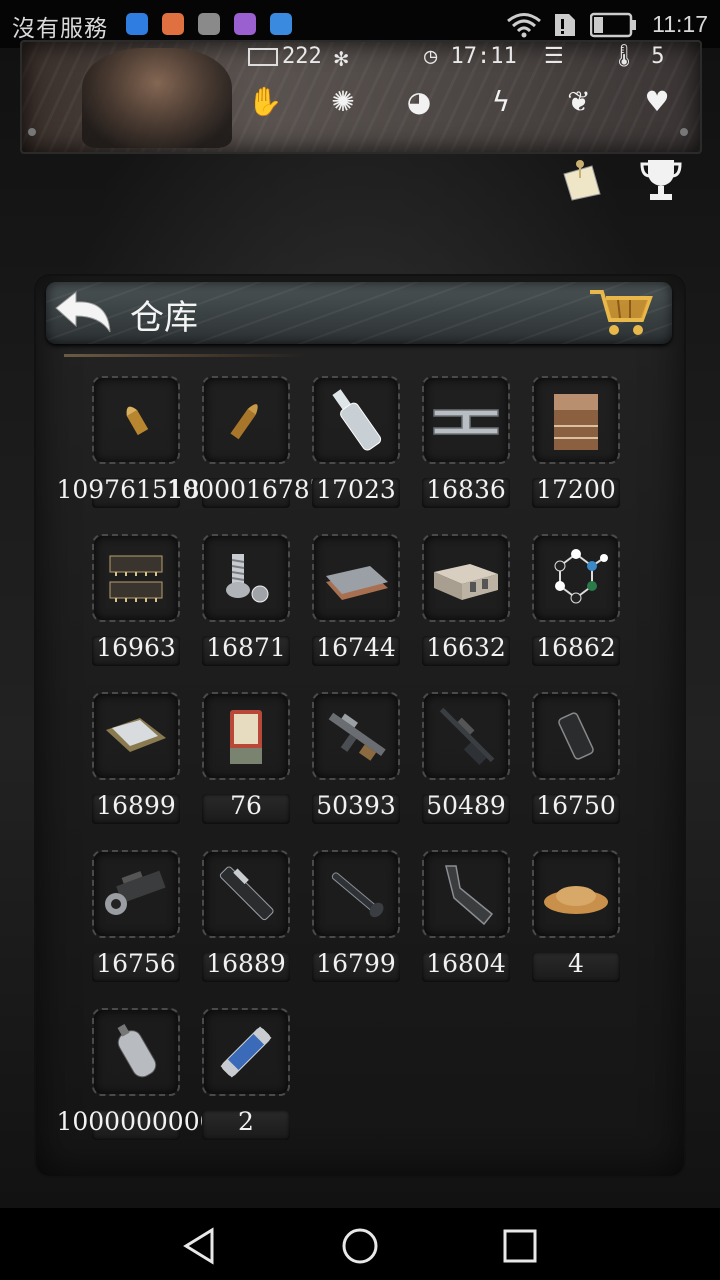 The image size is (720, 1280). What do you see at coordinates (200, 1246) in the screenshot?
I see `back-triangle-icon` at bounding box center [200, 1246].